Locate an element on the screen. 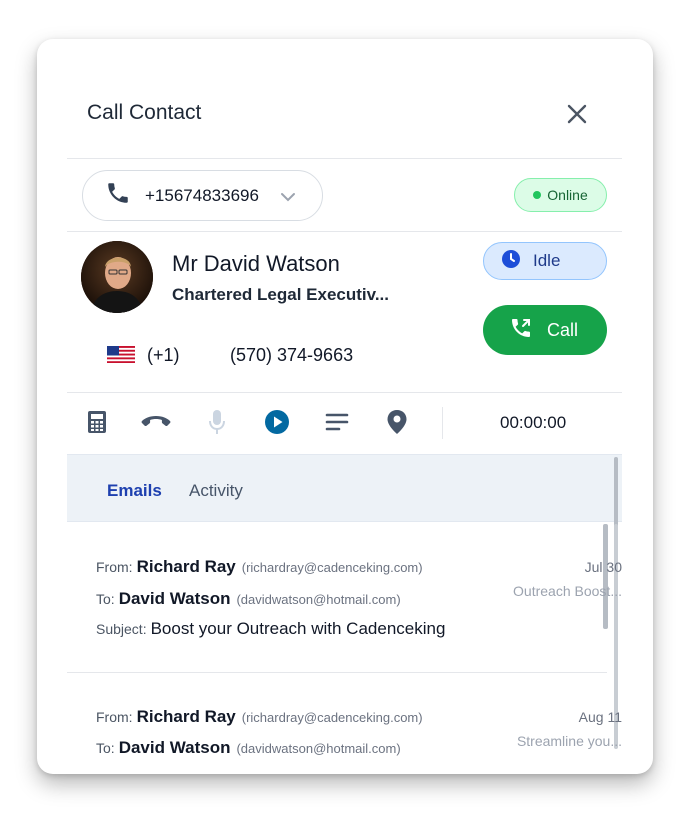  contact-name: Mr David Watson is located at coordinates (256, 263).